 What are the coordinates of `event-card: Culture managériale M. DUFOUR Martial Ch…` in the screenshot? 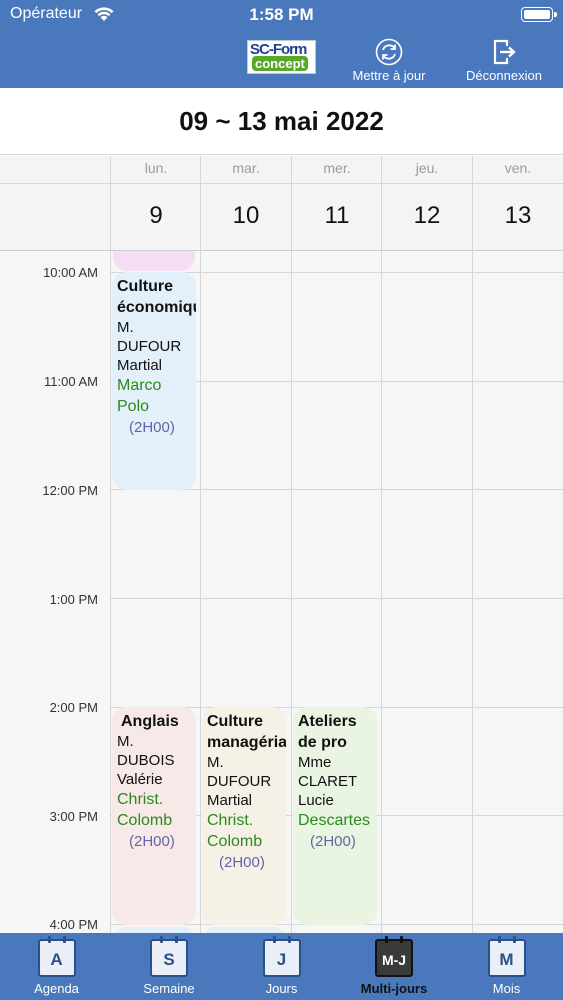 It's located at (244, 816).